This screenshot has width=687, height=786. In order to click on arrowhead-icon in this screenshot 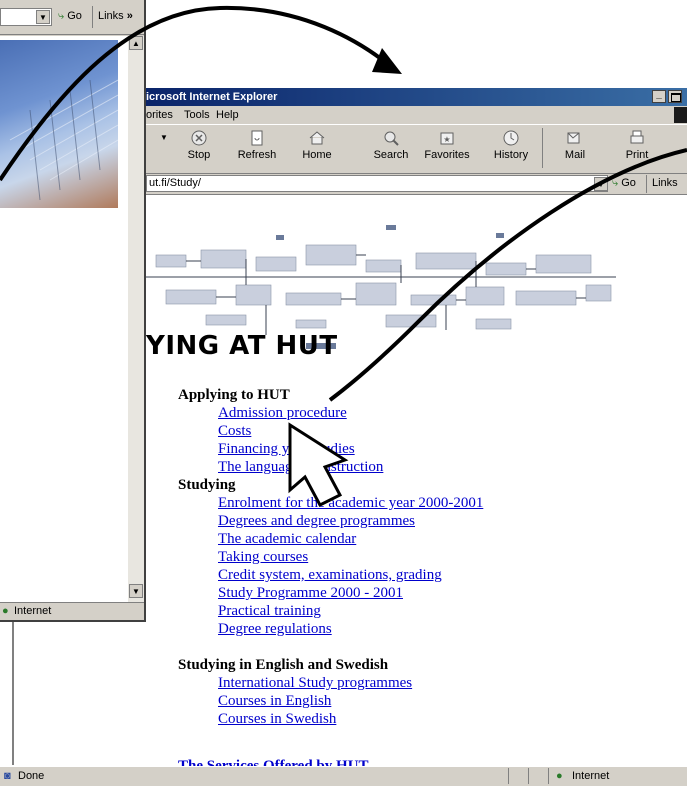, I will do `click(387, 61)`.